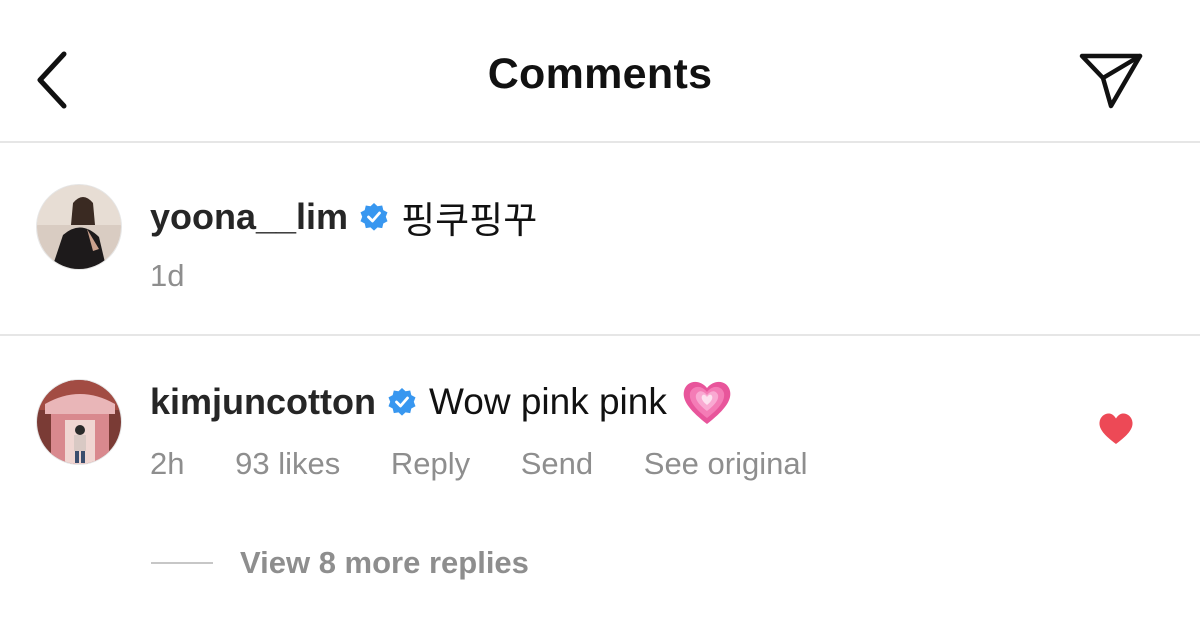 The height and width of the screenshot is (621, 1200). I want to click on see-original-button: See original, so click(726, 464).